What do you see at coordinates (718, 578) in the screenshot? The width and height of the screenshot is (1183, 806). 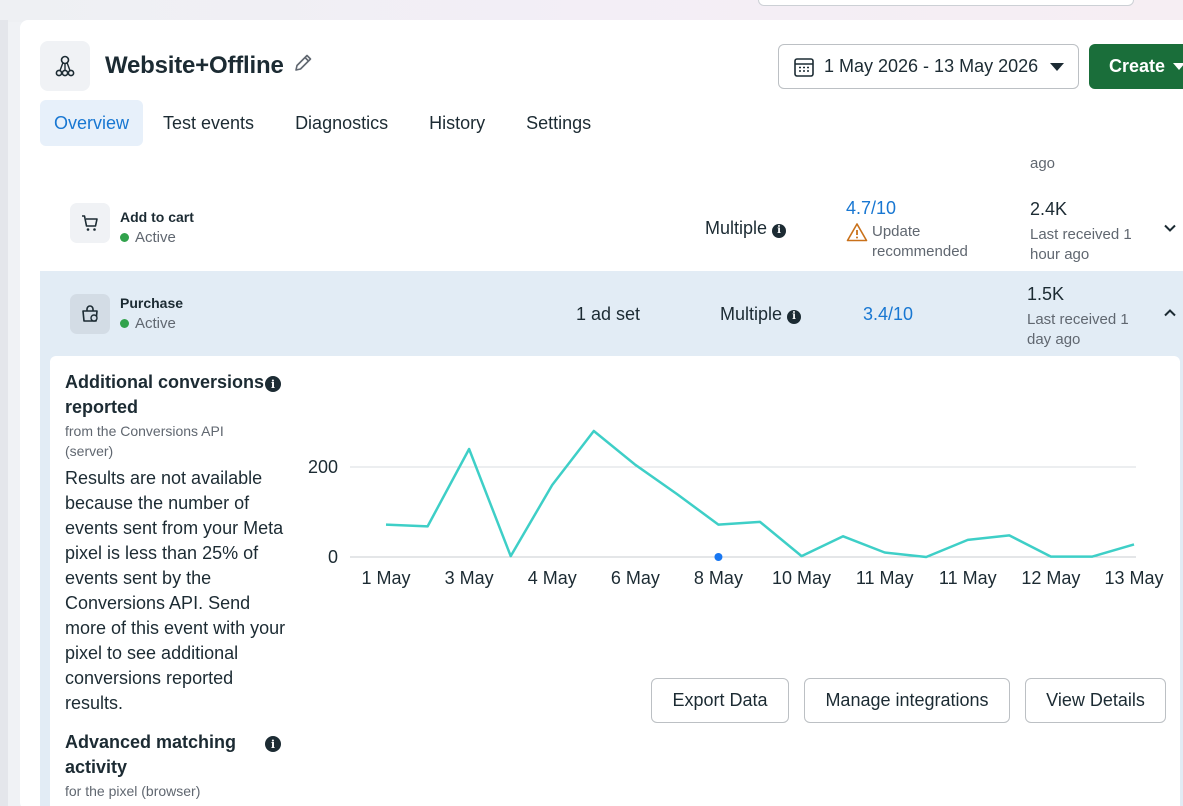 I see `x-tick-label: 8 May` at bounding box center [718, 578].